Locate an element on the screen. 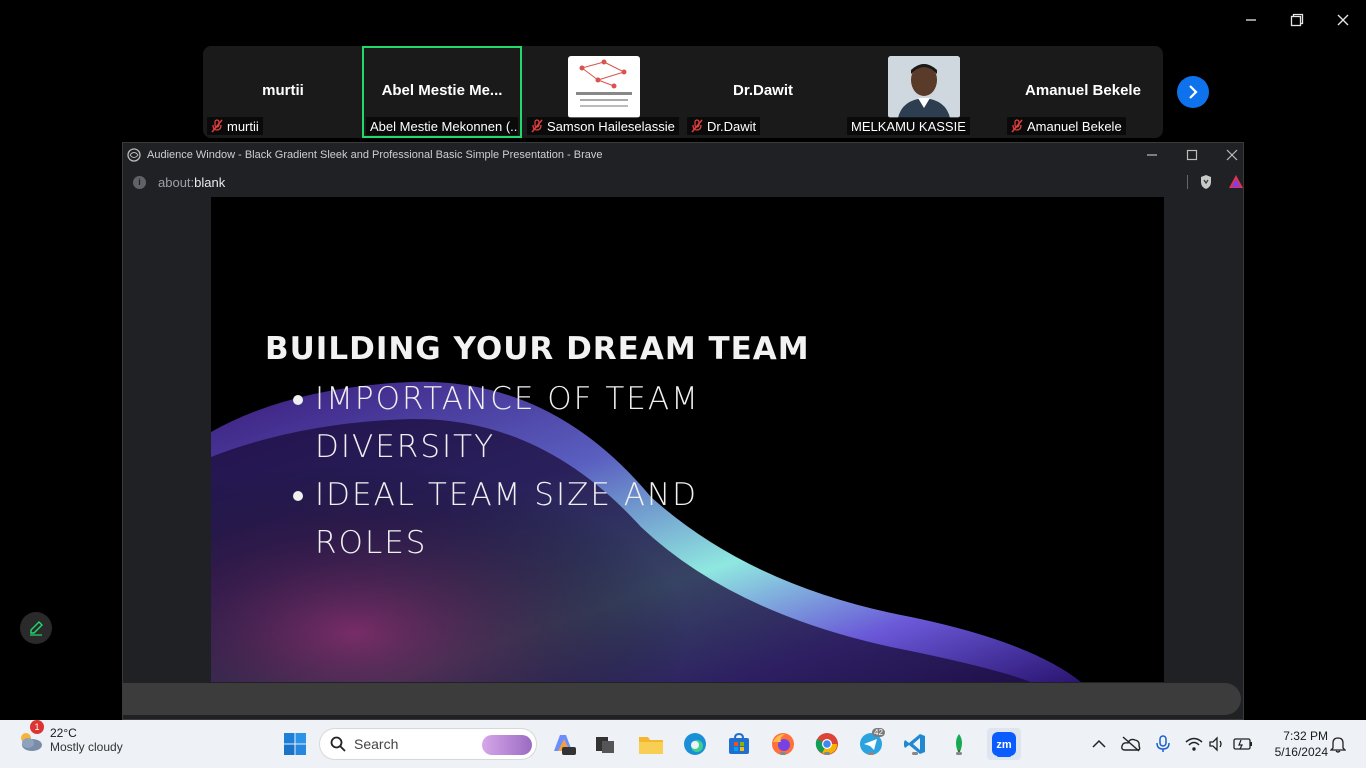 Image resolution: width=1366 pixels, height=768 pixels. start-button is located at coordinates (295, 744).